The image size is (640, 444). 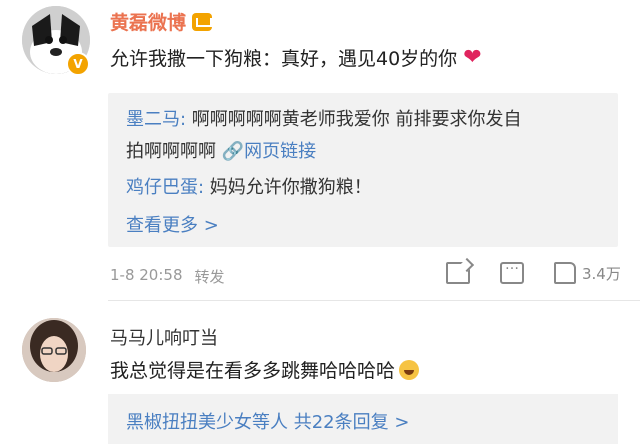 What do you see at coordinates (165, 187) in the screenshot?
I see `quoted-user-link: 鸡仔巴蛋:` at bounding box center [165, 187].